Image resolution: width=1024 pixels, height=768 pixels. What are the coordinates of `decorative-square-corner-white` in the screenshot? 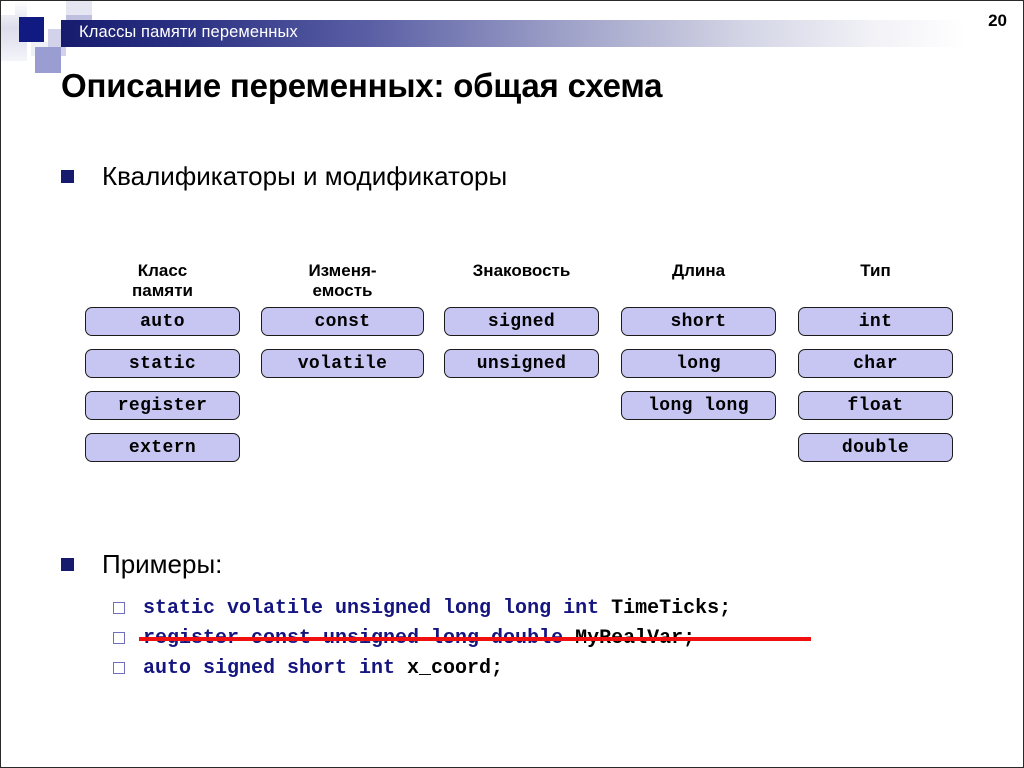 It's located at (8, 8).